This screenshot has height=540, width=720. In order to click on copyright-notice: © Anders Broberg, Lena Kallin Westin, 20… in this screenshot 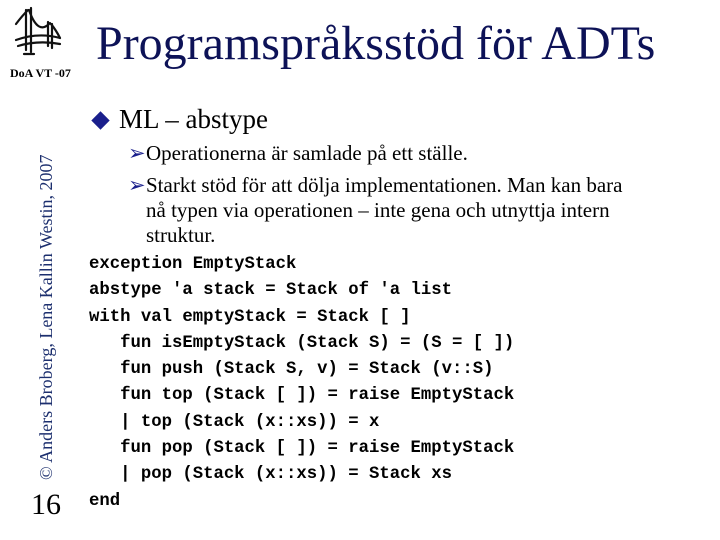, I will do `click(46, 317)`.